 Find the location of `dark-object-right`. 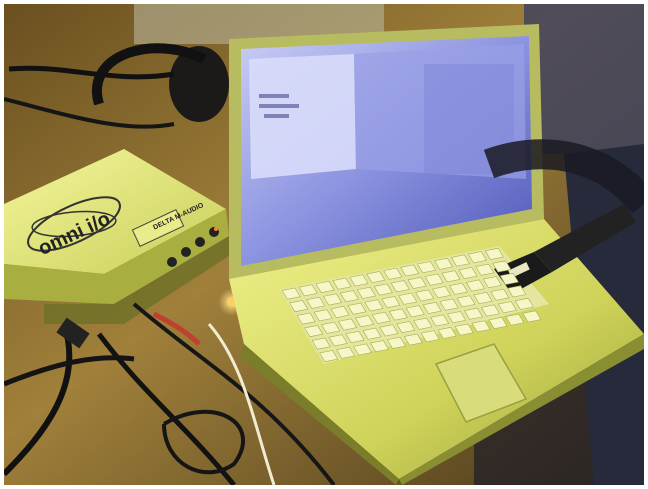

dark-object-right is located at coordinates (584, 79).